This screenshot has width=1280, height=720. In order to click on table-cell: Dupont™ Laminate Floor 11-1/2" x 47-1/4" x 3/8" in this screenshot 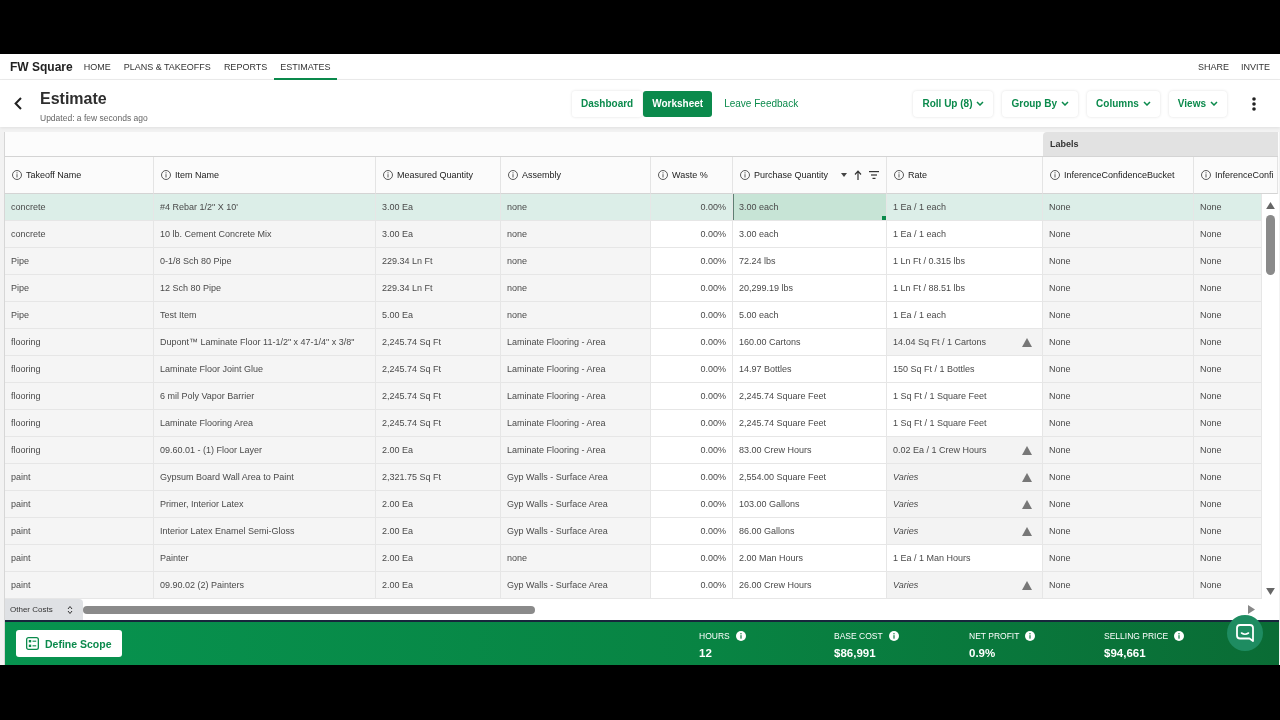, I will do `click(265, 342)`.